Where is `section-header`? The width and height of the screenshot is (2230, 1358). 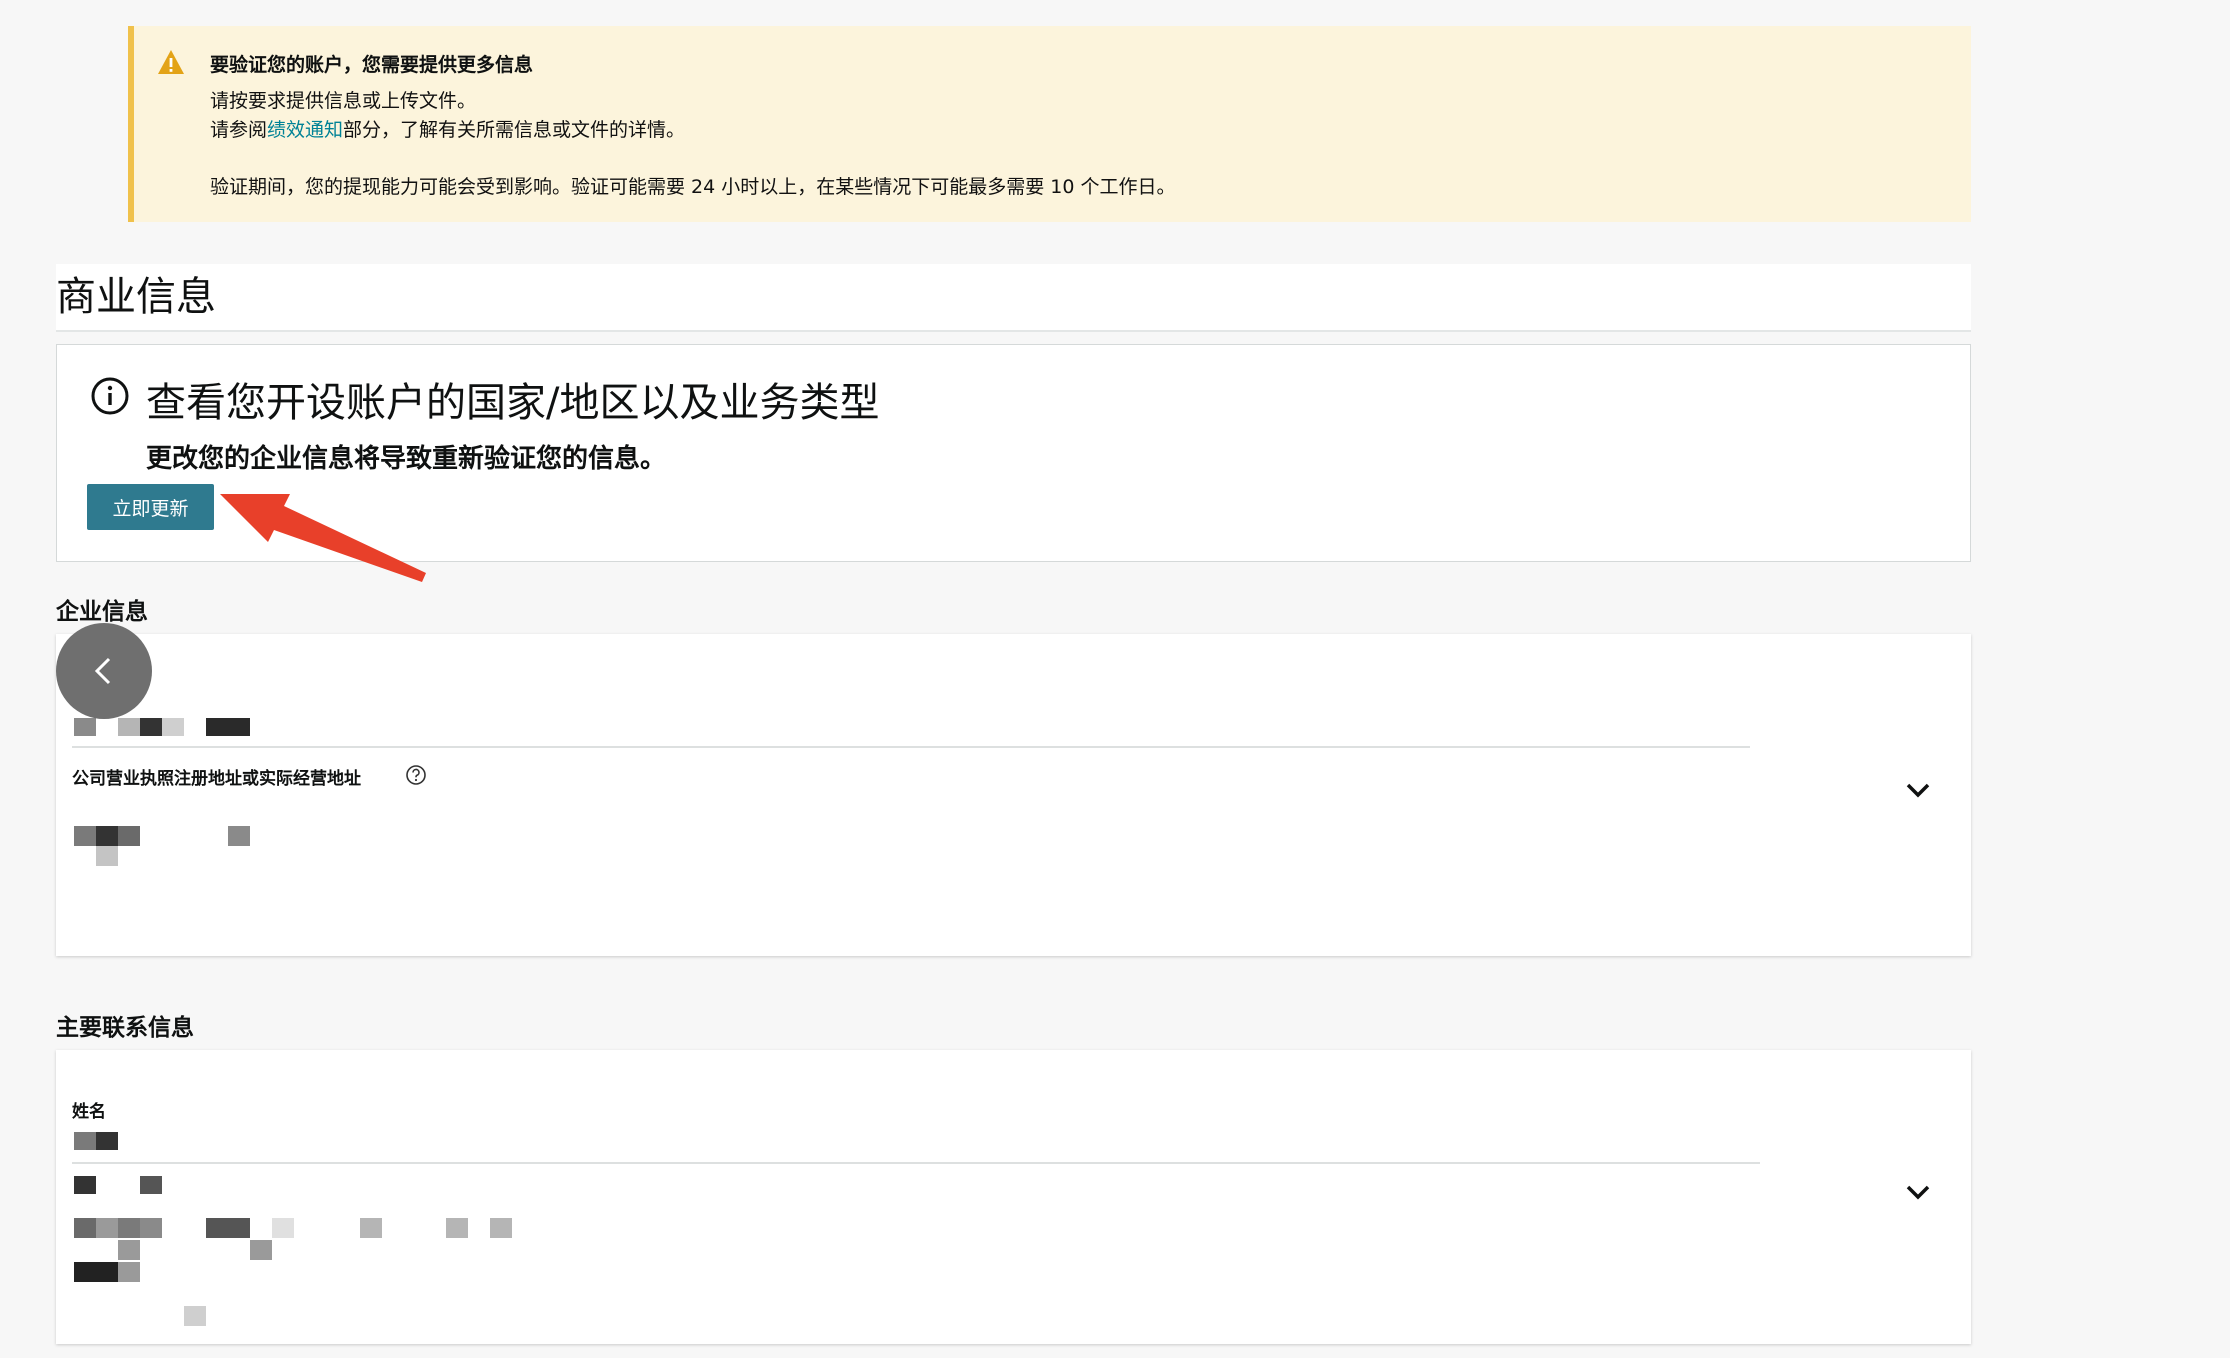 section-header is located at coordinates (1013, 298).